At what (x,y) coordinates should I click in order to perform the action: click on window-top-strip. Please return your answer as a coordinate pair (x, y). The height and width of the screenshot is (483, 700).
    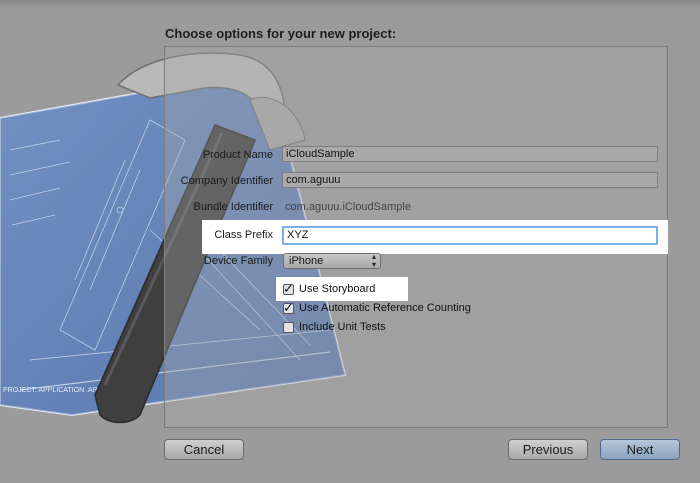
    Looking at the image, I should click on (350, 4).